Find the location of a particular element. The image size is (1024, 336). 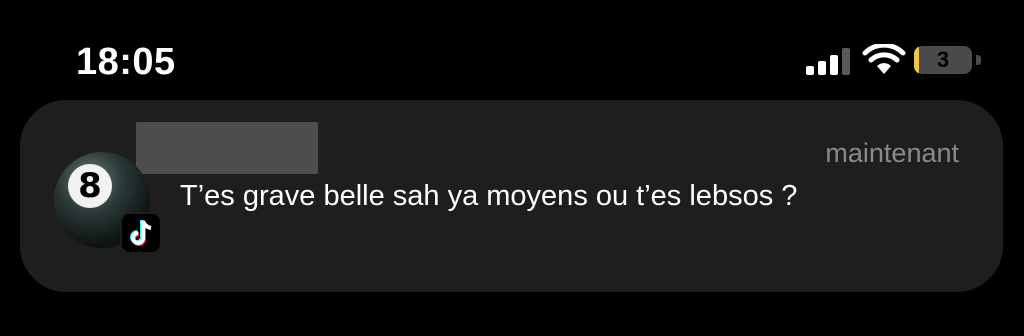

battery-indicator: 3 is located at coordinates (943, 60).